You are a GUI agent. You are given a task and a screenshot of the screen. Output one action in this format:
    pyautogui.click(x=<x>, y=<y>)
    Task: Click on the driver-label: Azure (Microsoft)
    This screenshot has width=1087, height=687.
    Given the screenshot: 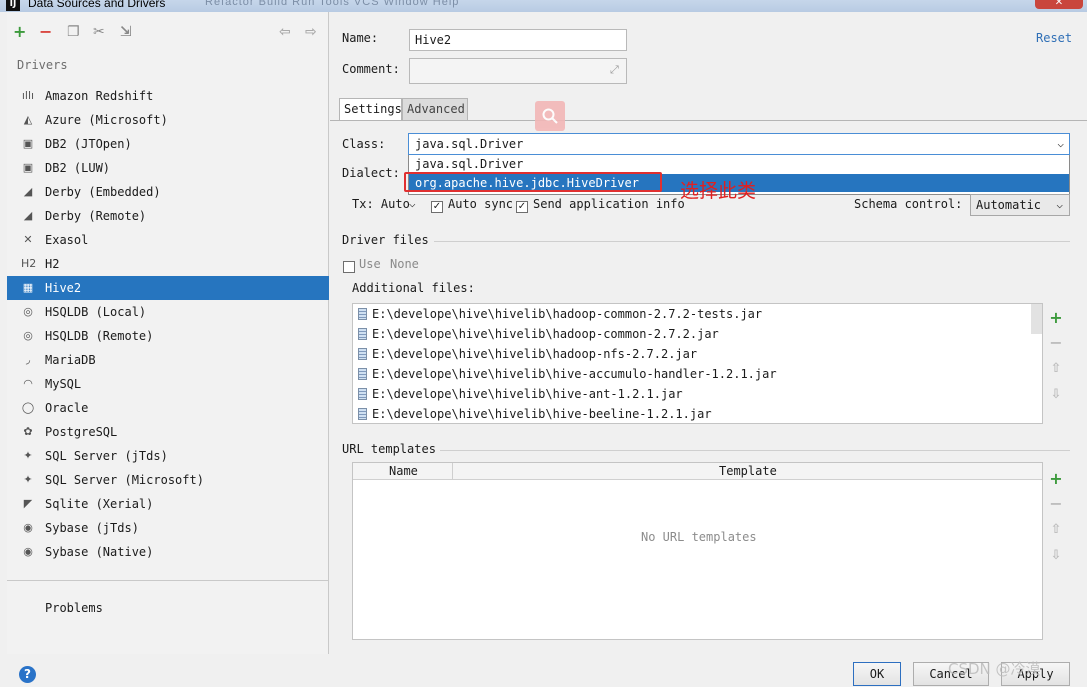 What is the action you would take?
    pyautogui.click(x=106, y=120)
    